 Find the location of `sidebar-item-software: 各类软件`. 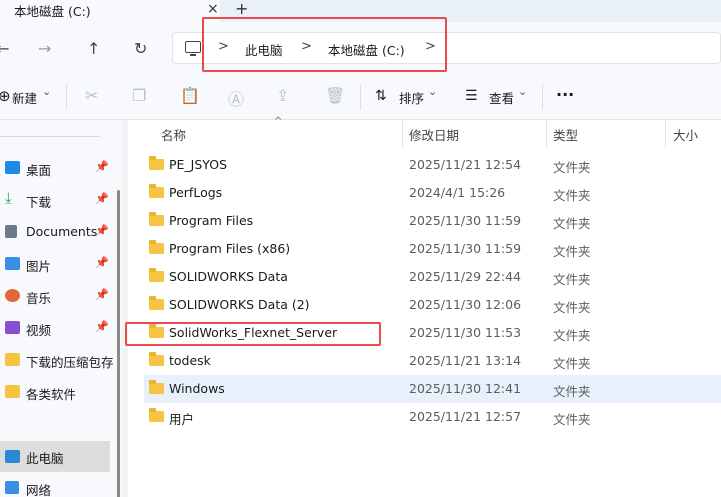

sidebar-item-software: 各类软件 is located at coordinates (56, 392).